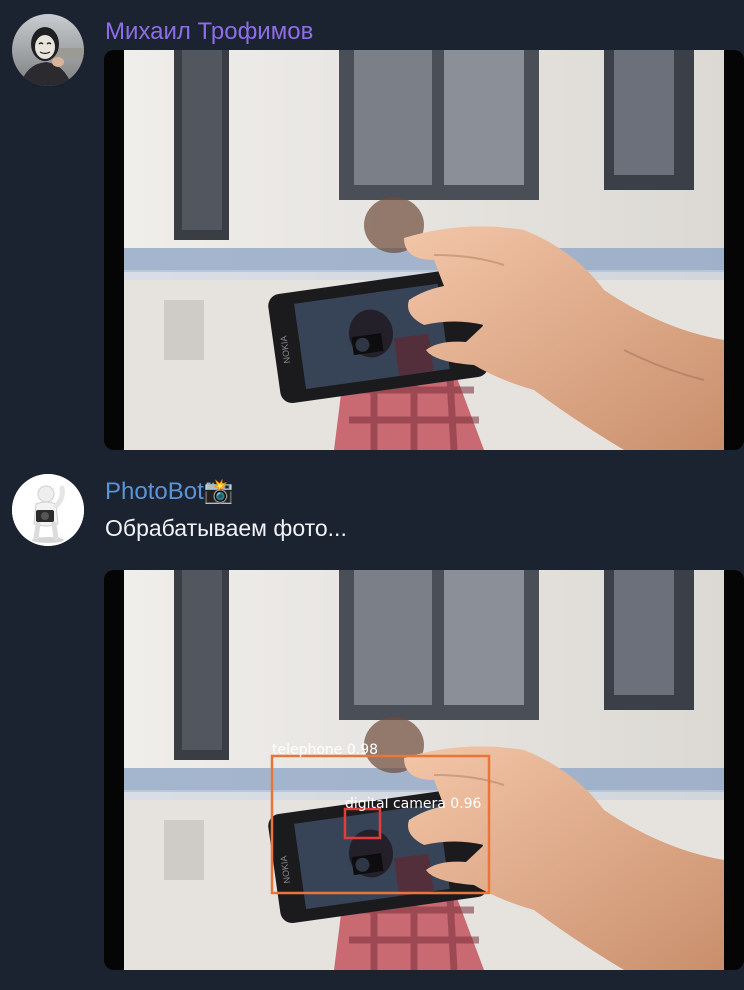 Image resolution: width=744 pixels, height=990 pixels. Describe the element at coordinates (169, 492) in the screenshot. I see `sender-name: PhotoBot📸` at that location.